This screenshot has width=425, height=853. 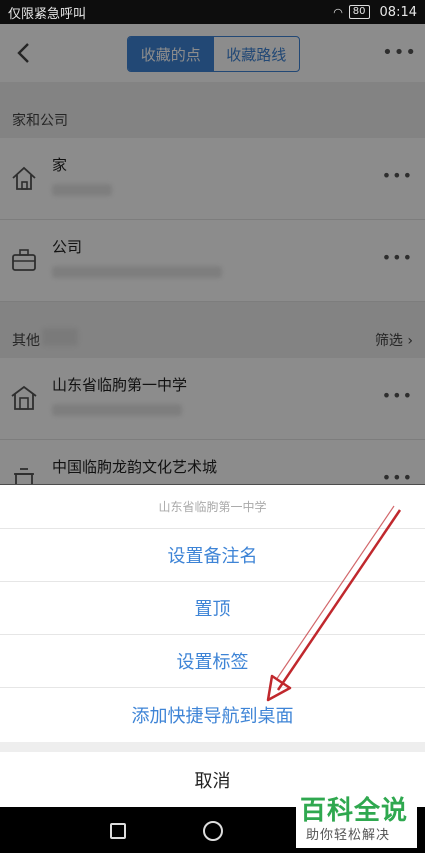 I want to click on home-button-icon, so click(x=213, y=831).